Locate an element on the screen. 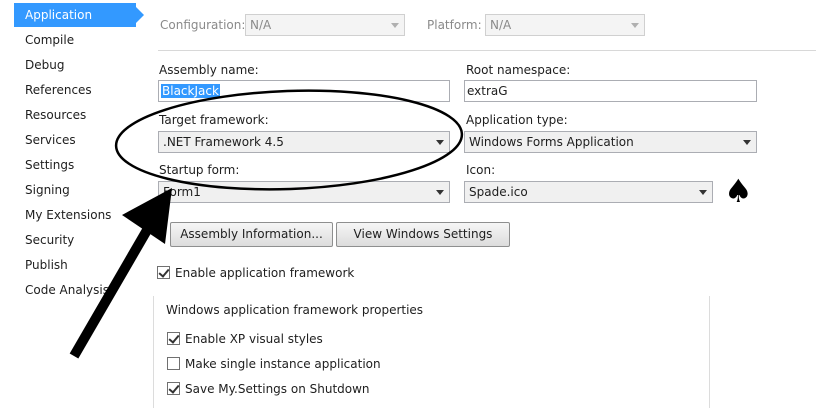 This screenshot has height=408, width=816. icon-value: Spade.ico is located at coordinates (498, 192).